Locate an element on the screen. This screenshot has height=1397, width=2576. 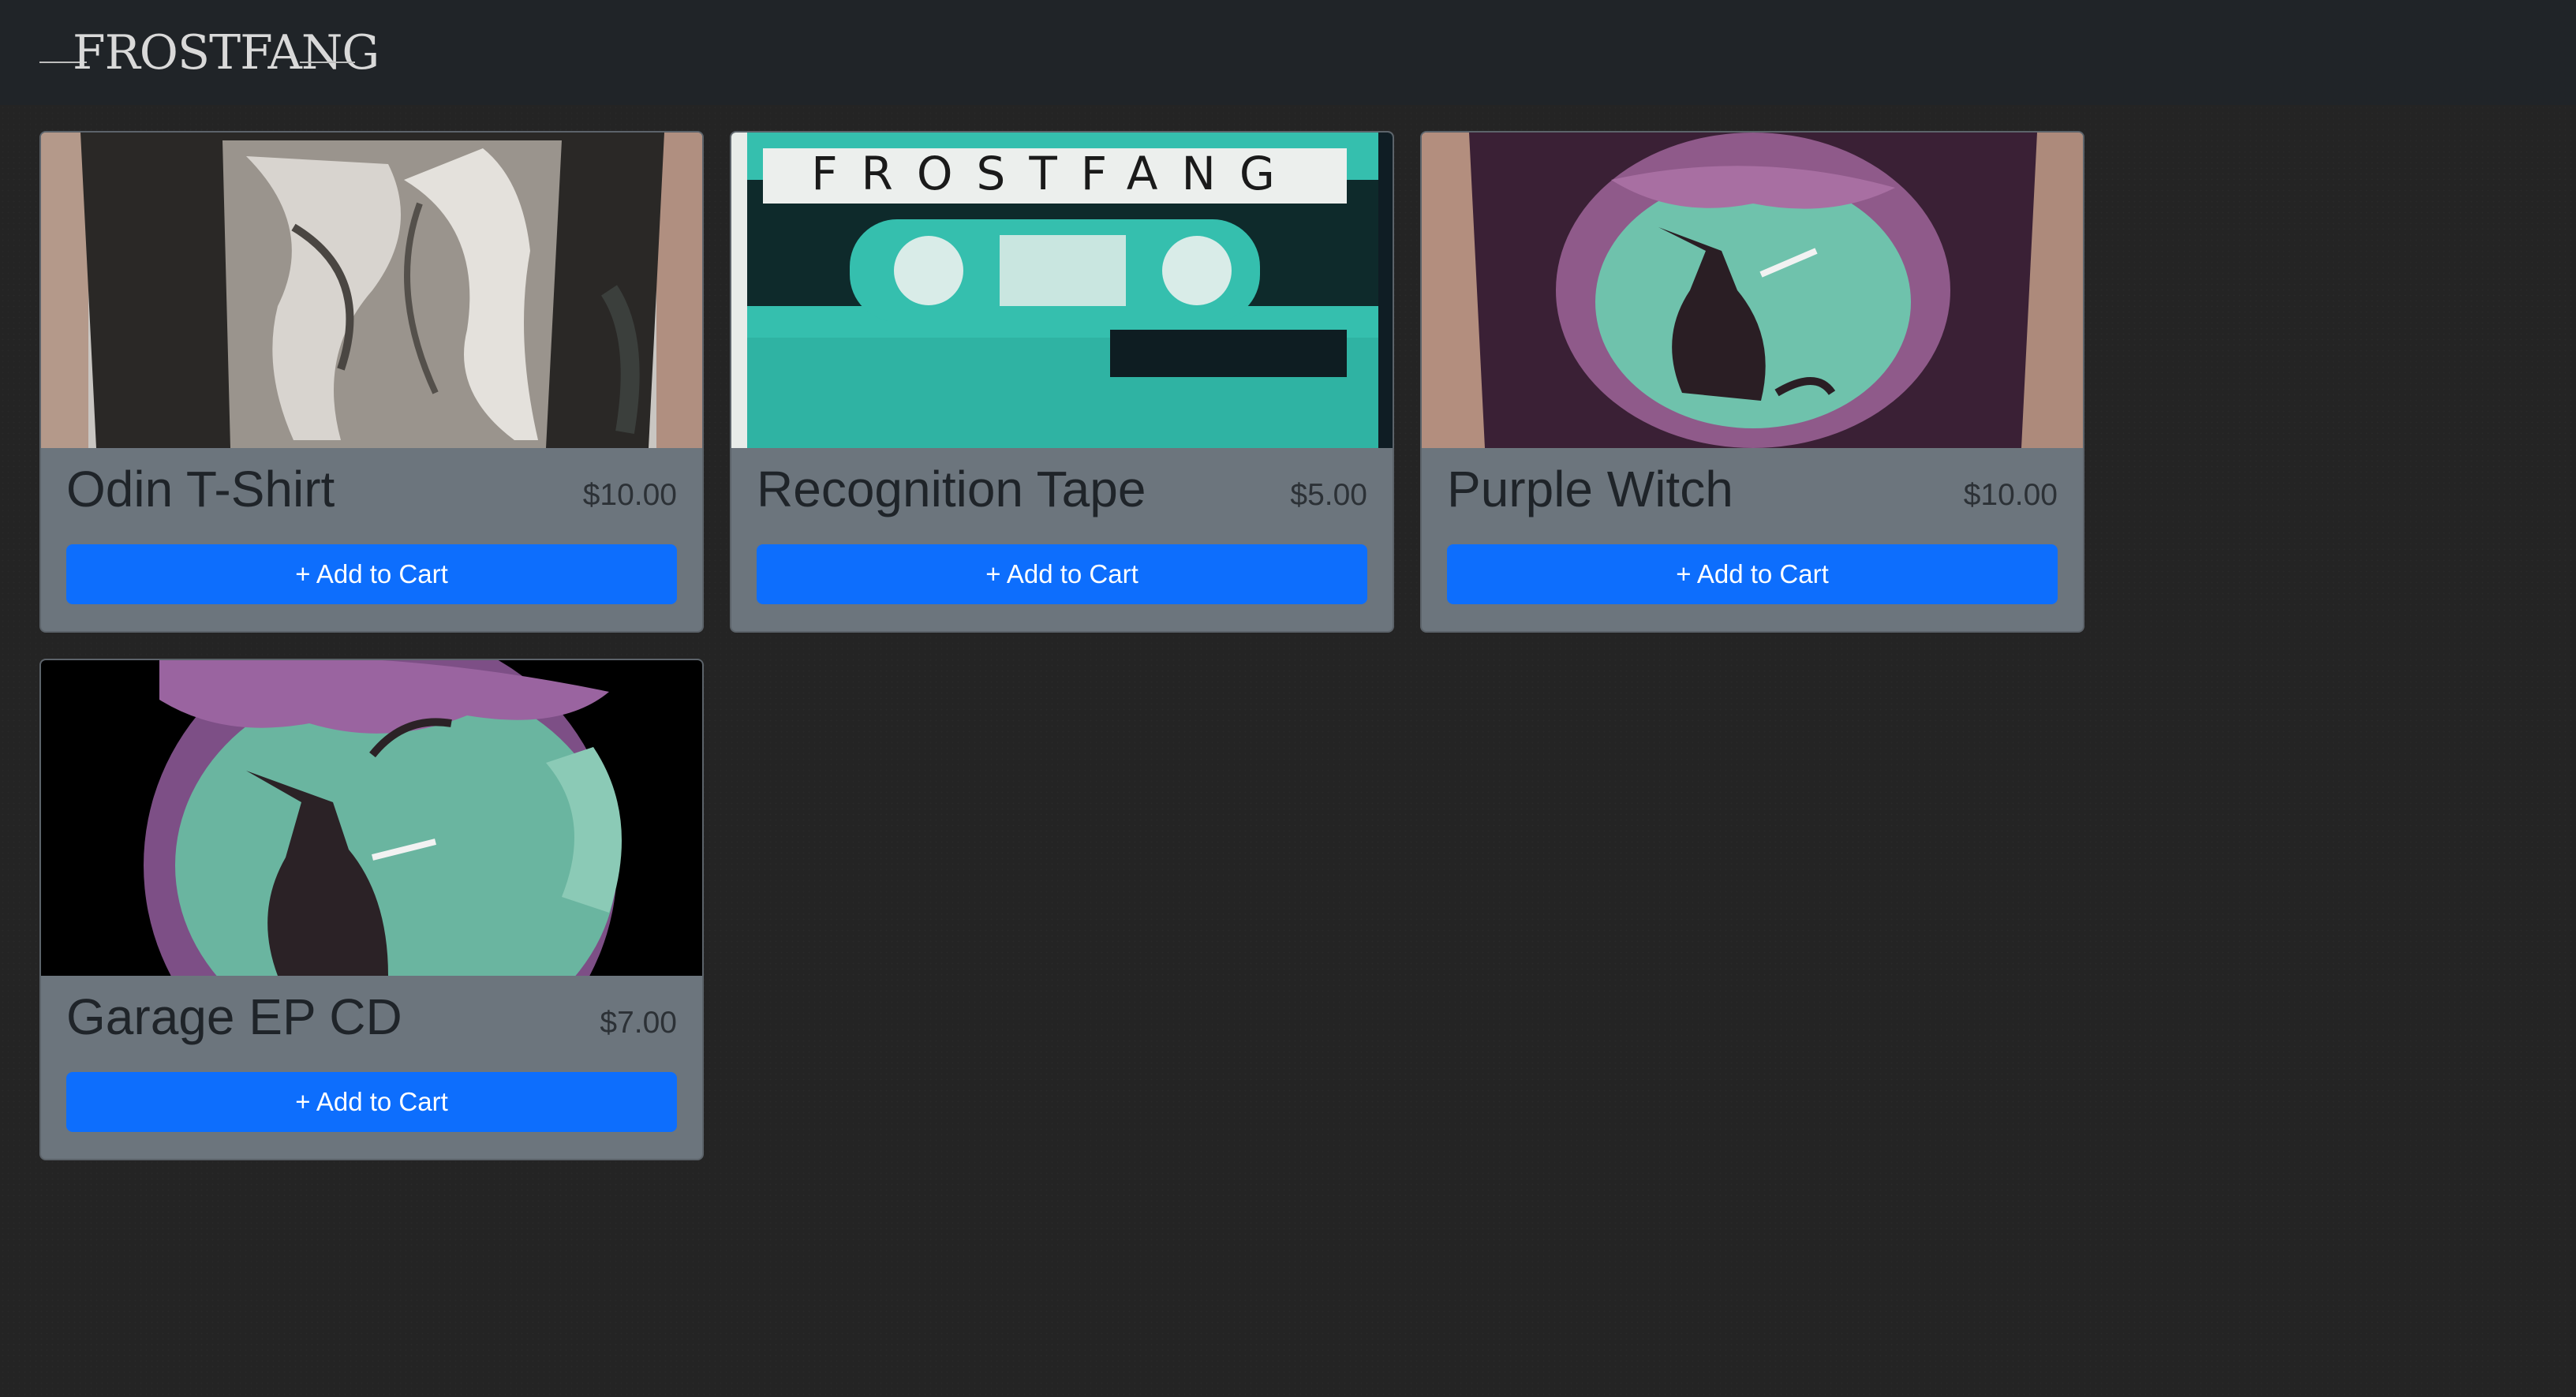
product-price: $7.00 is located at coordinates (638, 1023).